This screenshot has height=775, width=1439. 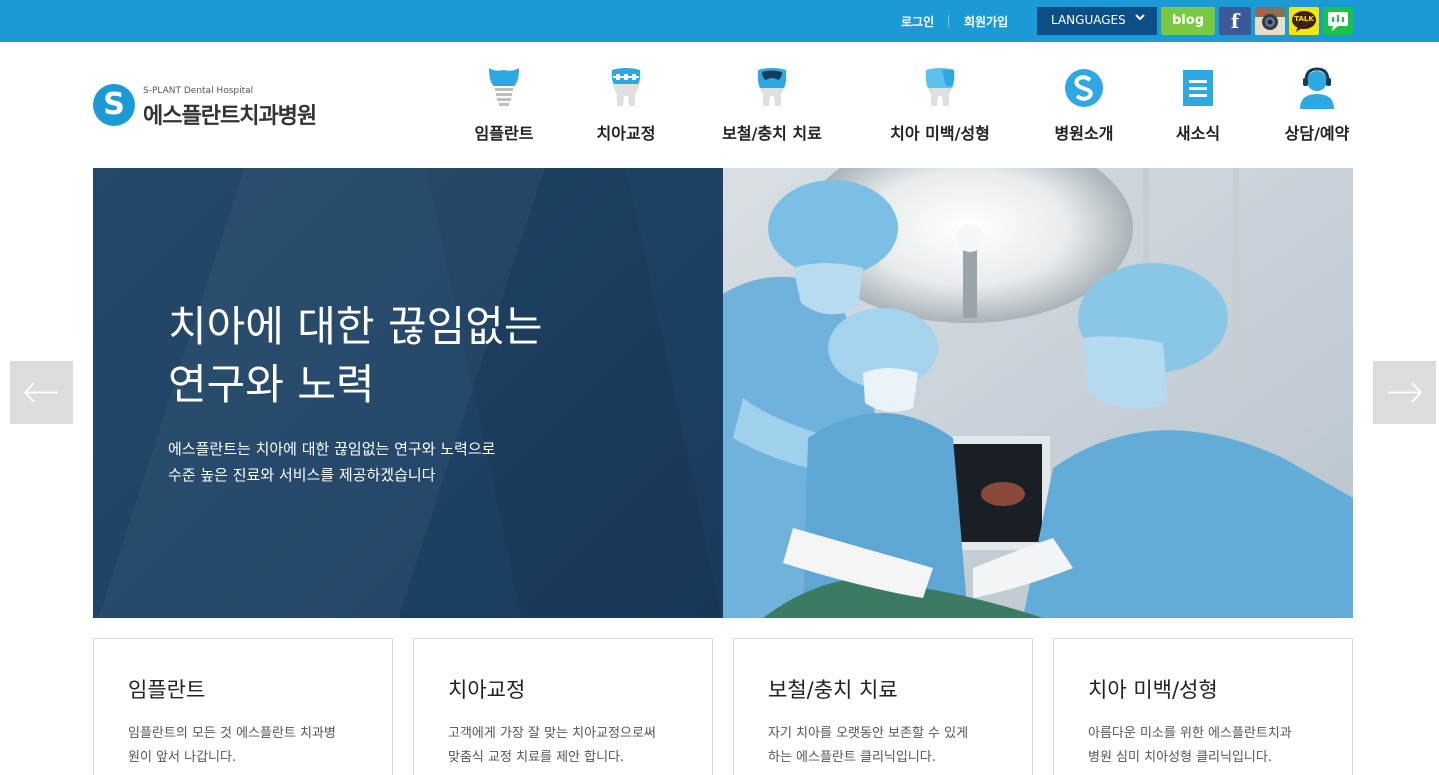 What do you see at coordinates (1198, 133) in the screenshot?
I see `nav-label: 새소식` at bounding box center [1198, 133].